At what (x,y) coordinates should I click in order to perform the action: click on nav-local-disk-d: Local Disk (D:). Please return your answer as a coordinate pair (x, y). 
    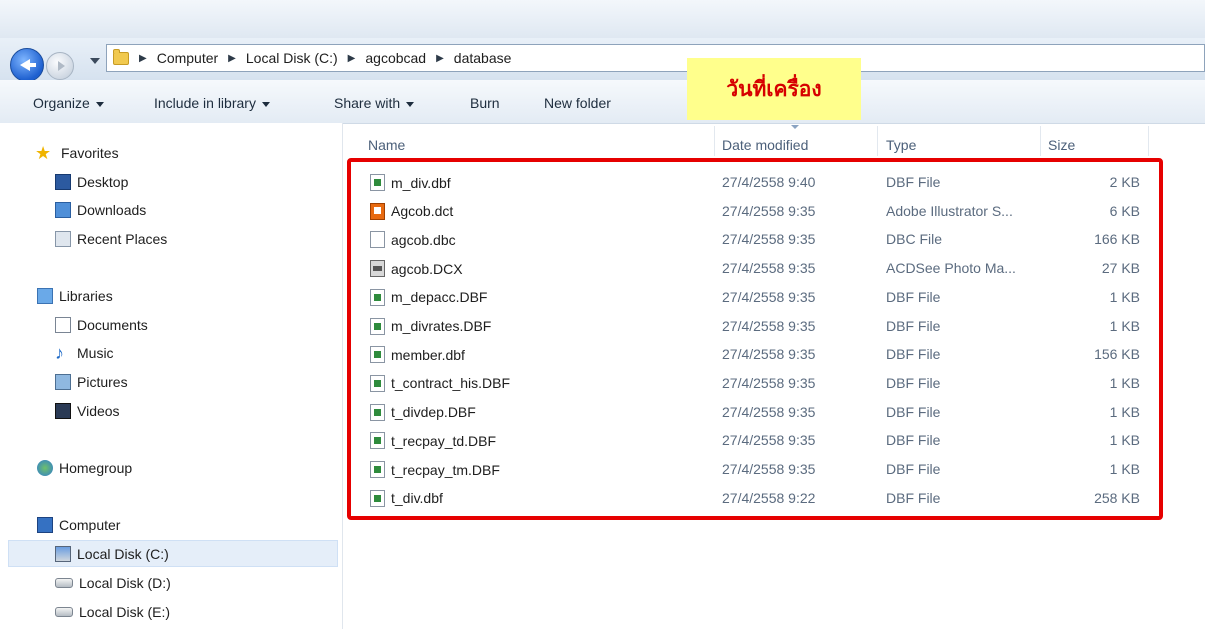
    Looking at the image, I should click on (113, 583).